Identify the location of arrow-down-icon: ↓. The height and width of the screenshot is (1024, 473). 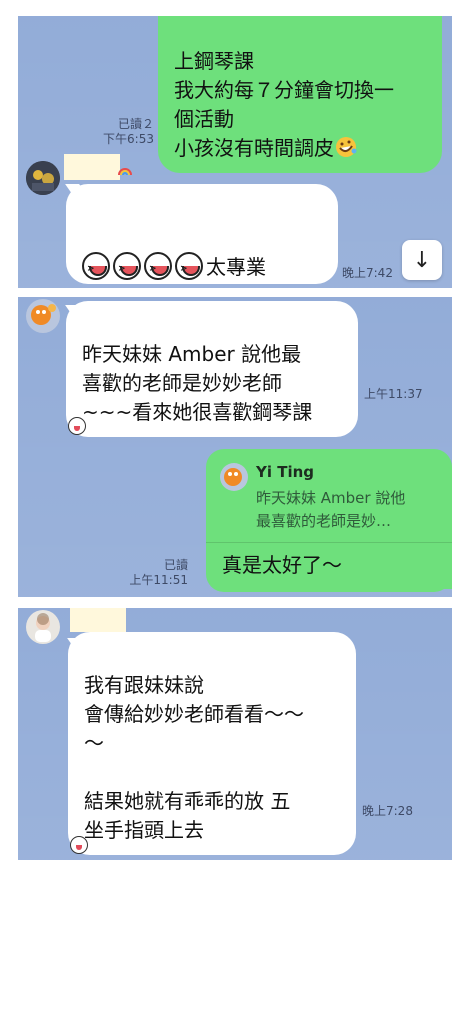
(422, 260).